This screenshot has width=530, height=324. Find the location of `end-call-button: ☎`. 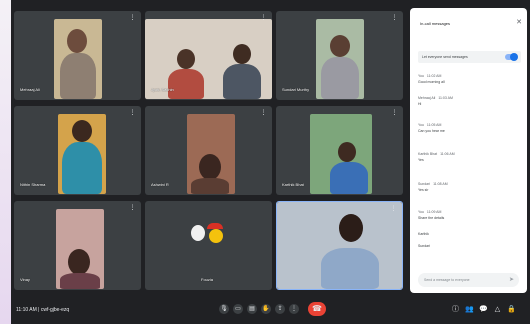

end-call-button: ☎ is located at coordinates (317, 309).